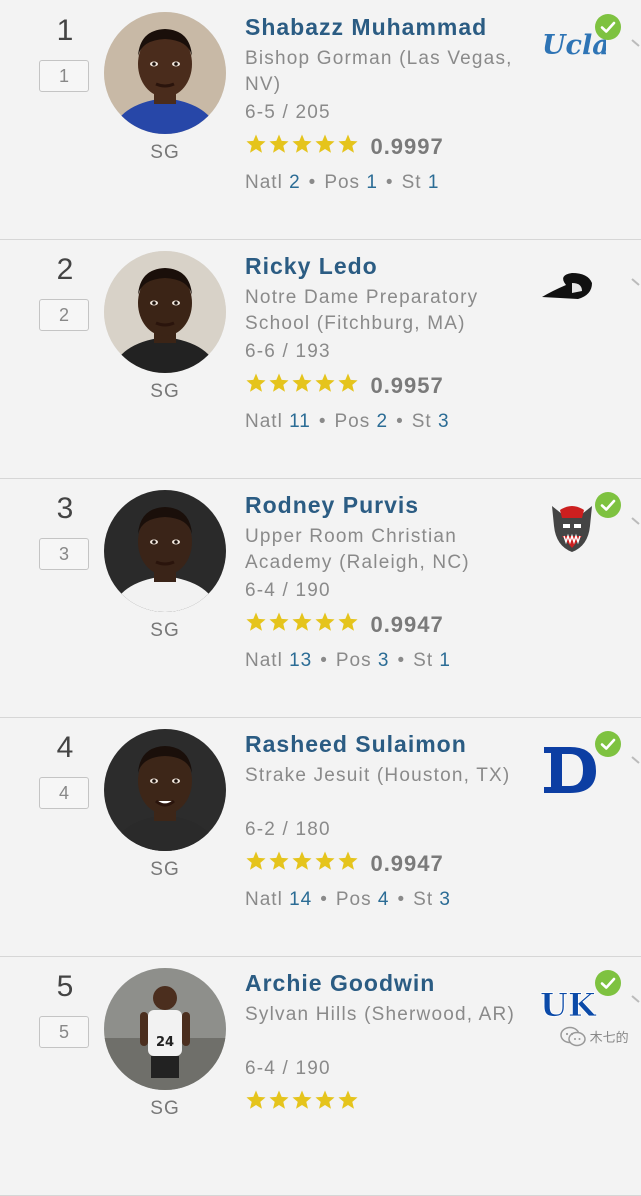 Image resolution: width=641 pixels, height=1196 pixels. Describe the element at coordinates (288, 829) in the screenshot. I see `height-weight: 6-2 / 180` at that location.